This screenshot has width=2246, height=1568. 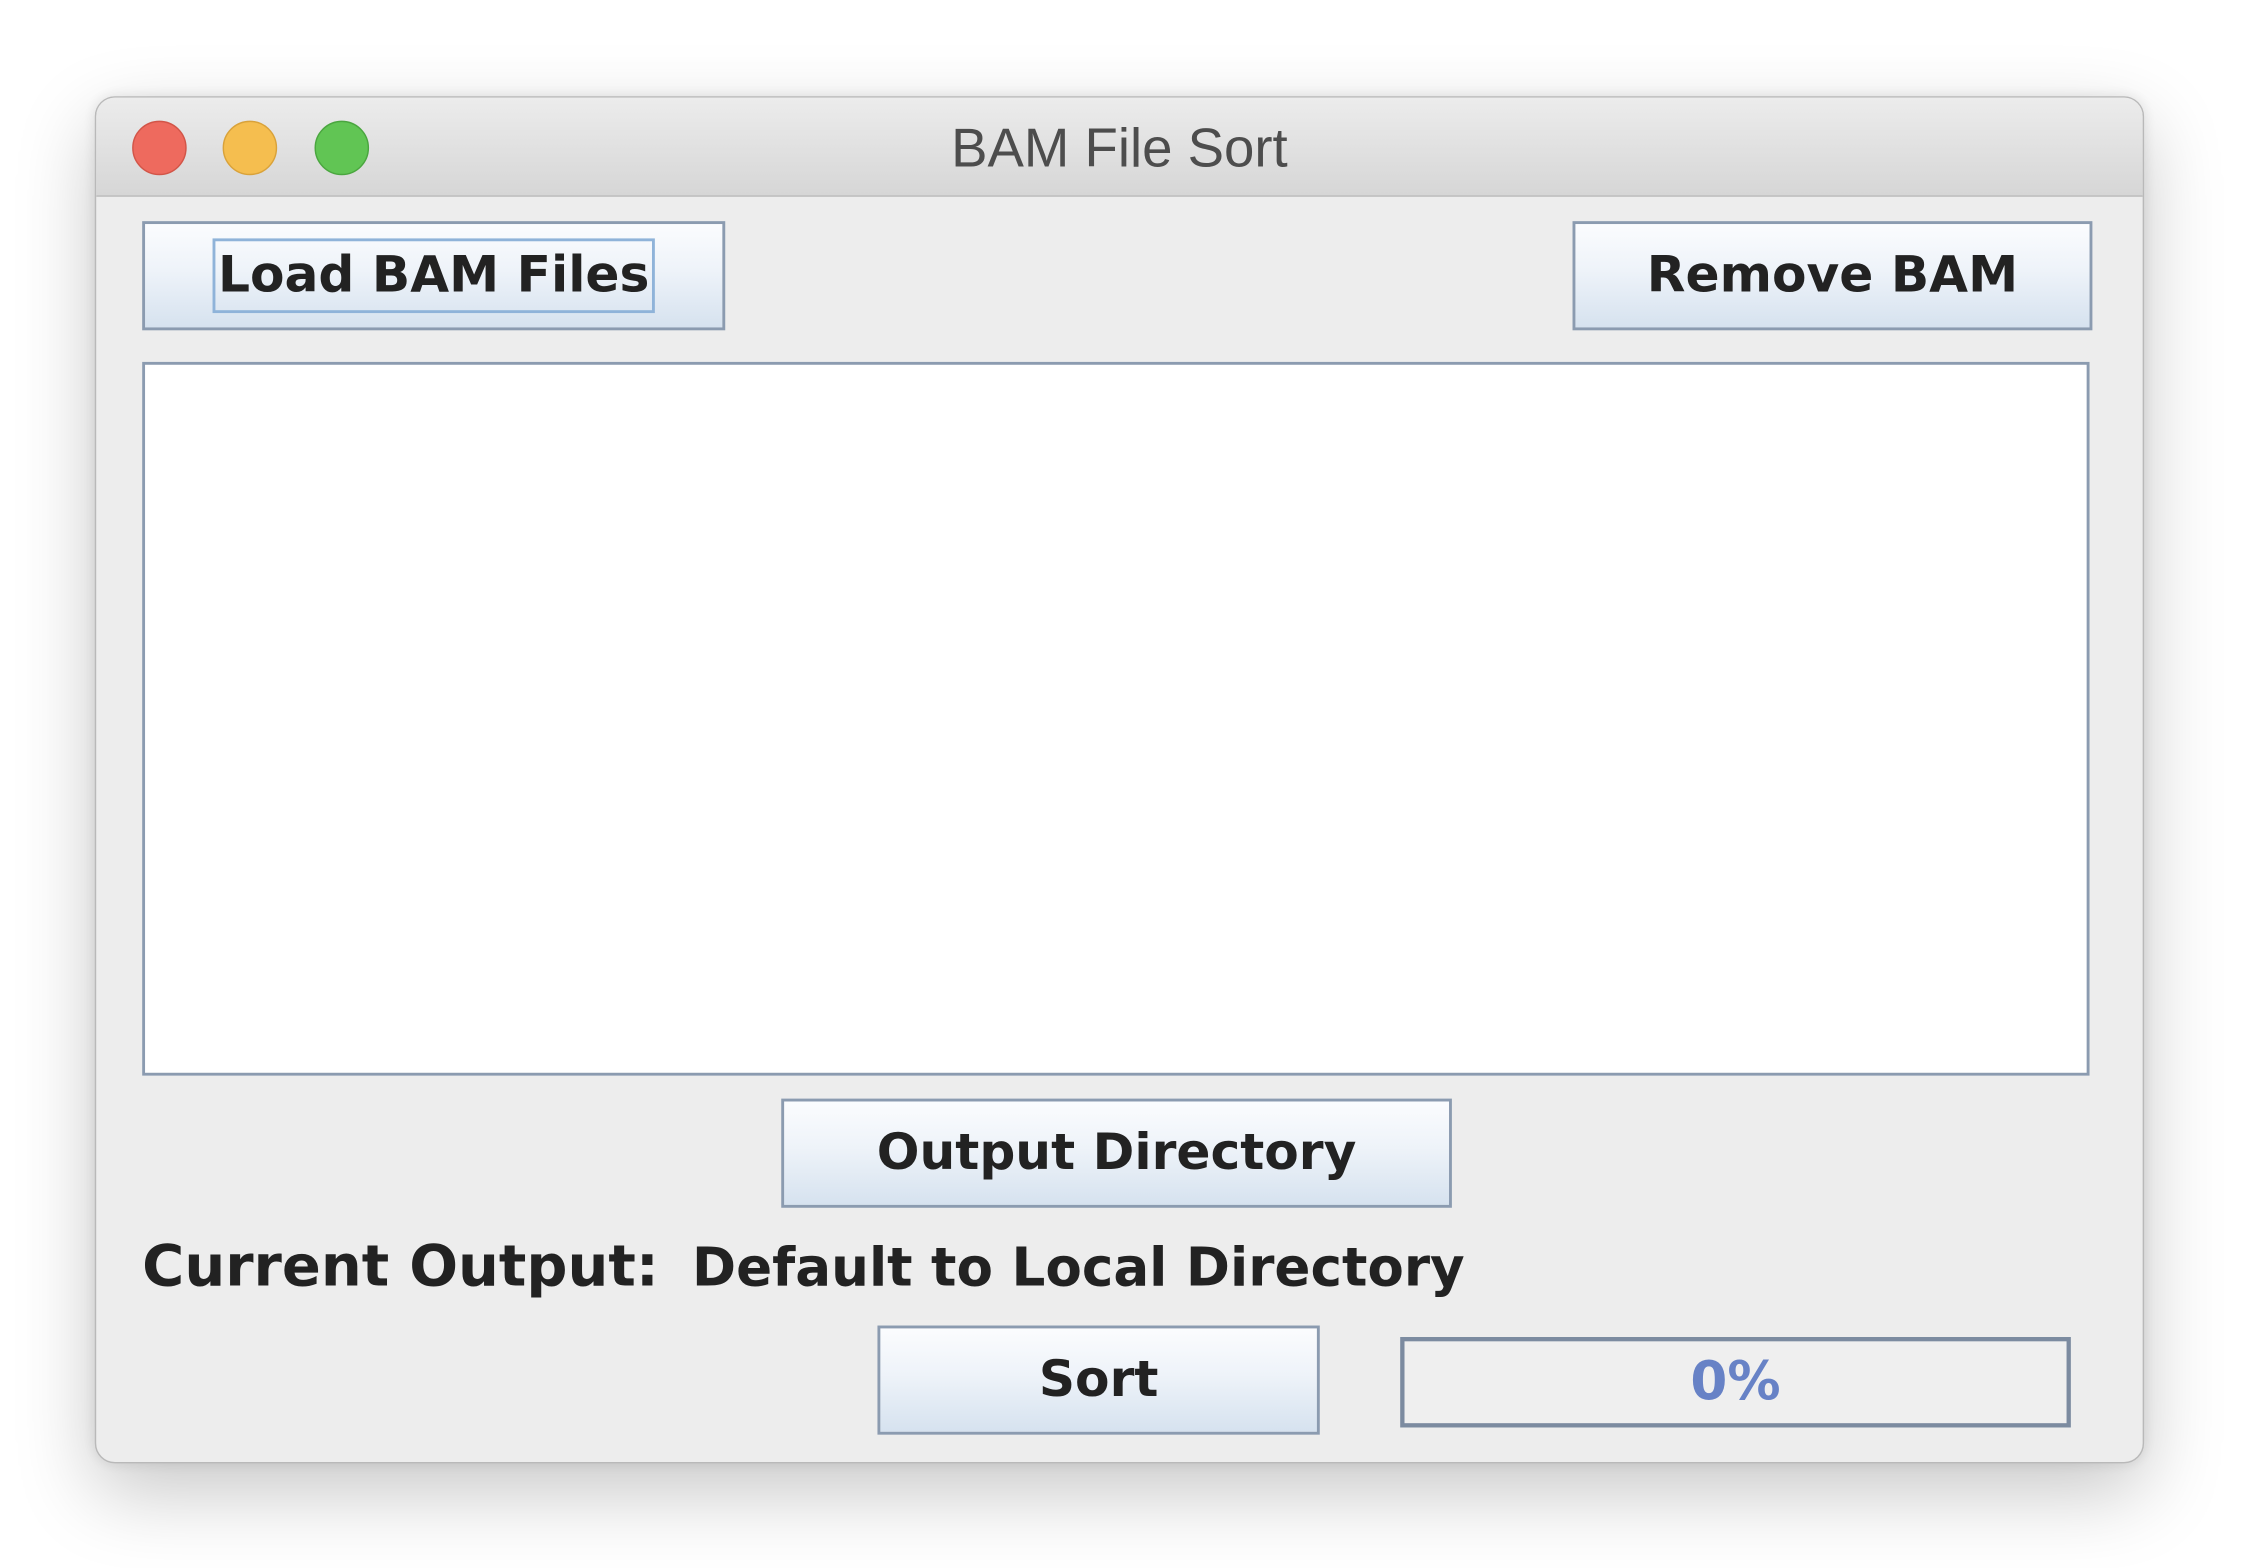 I want to click on sort-button: Sort, so click(x=1098, y=1380).